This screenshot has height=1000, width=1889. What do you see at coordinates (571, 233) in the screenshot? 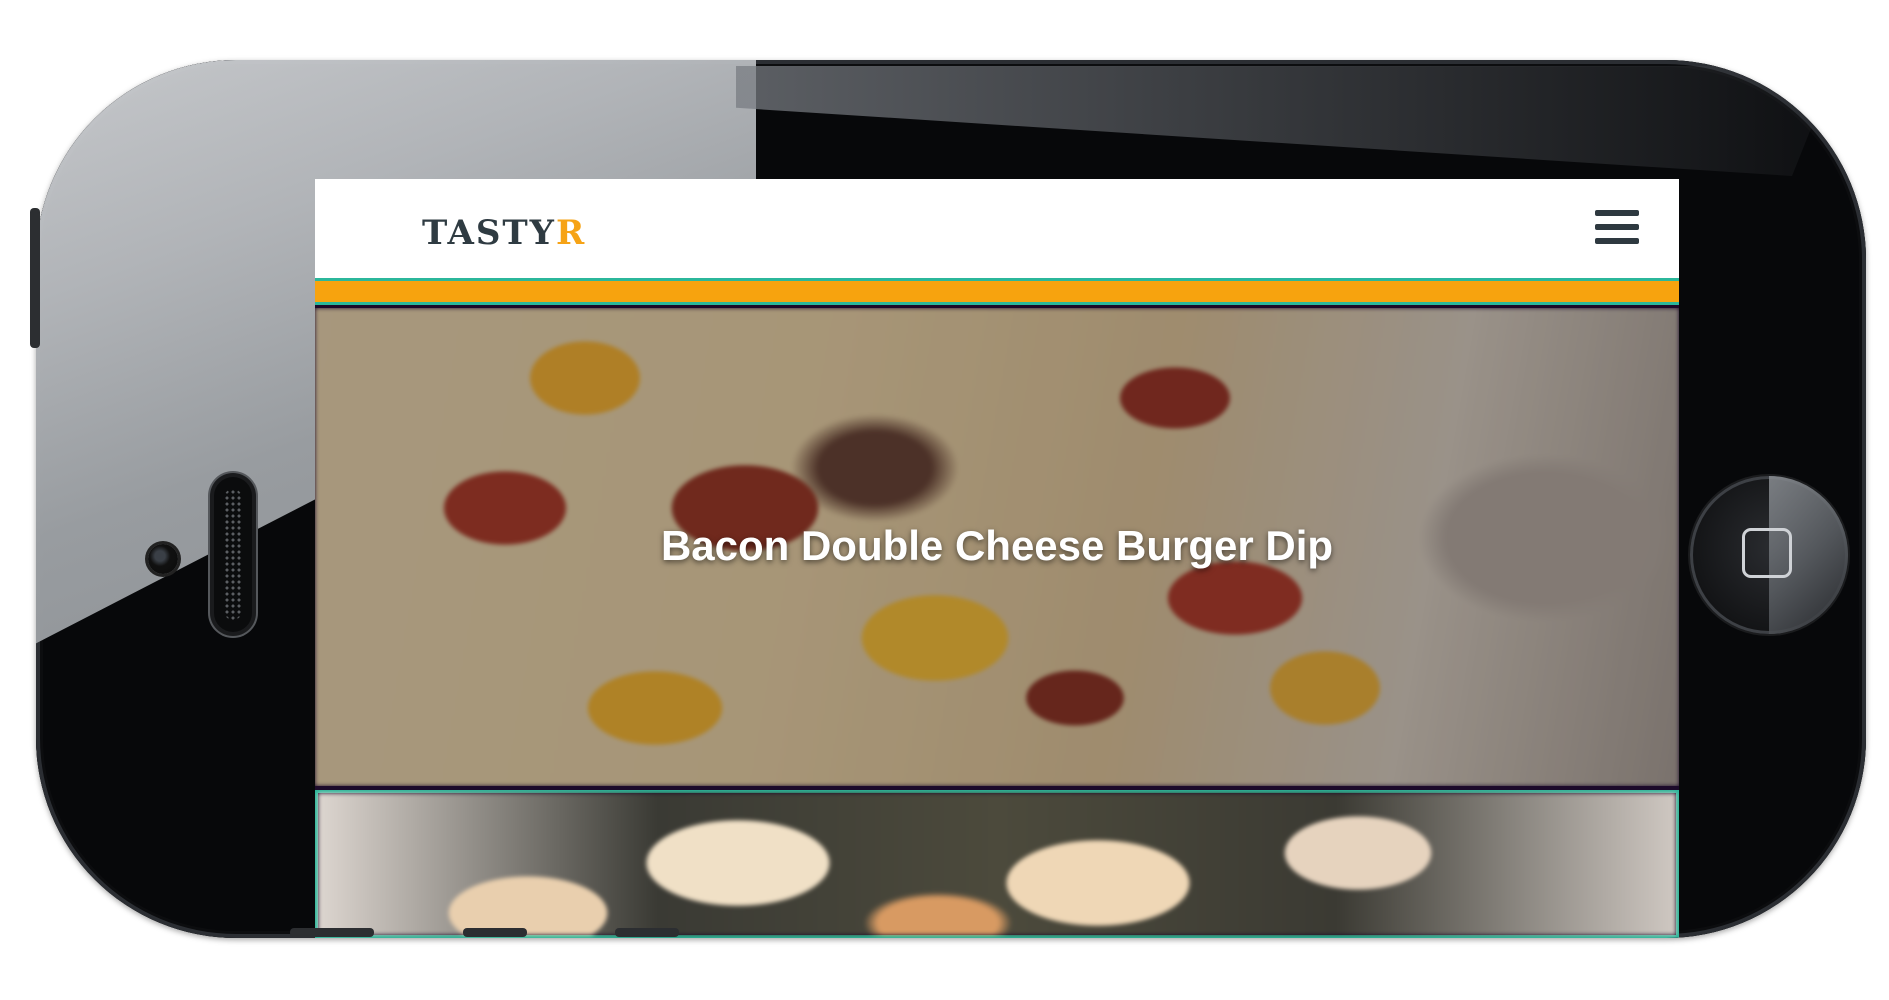
I see `logo-accent-text: R` at bounding box center [571, 233].